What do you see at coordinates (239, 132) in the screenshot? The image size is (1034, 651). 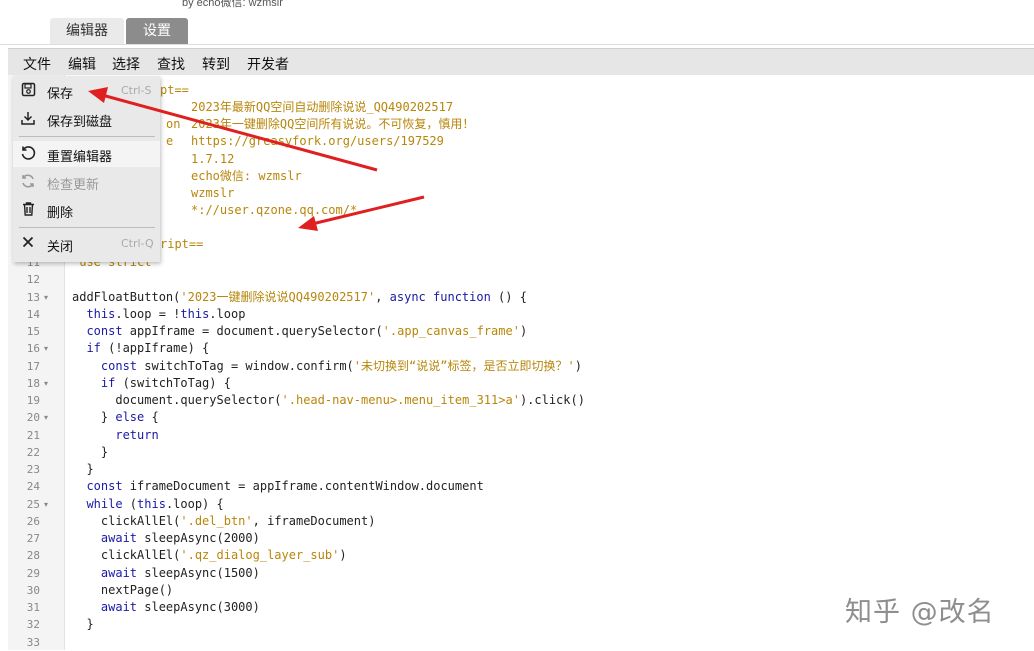 I see `arrow-to-save` at bounding box center [239, 132].